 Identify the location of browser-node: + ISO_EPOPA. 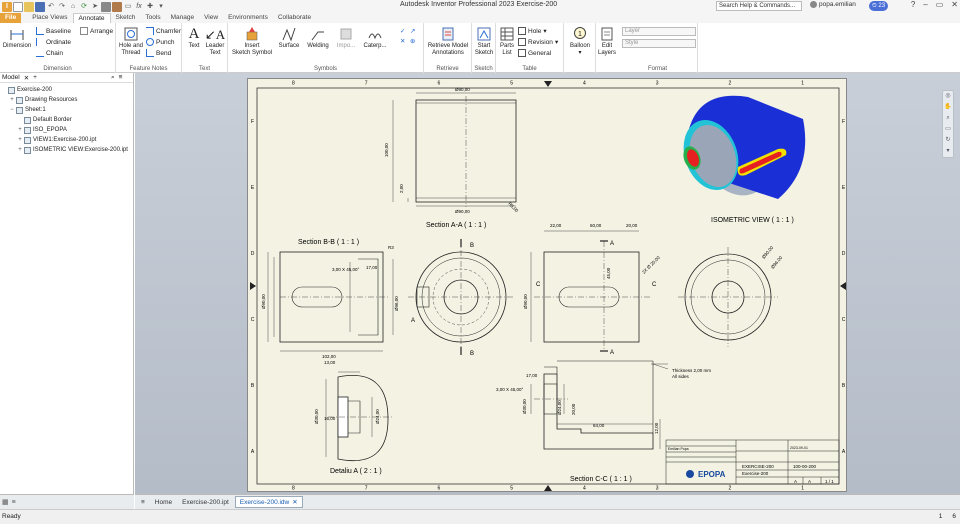
(66, 130).